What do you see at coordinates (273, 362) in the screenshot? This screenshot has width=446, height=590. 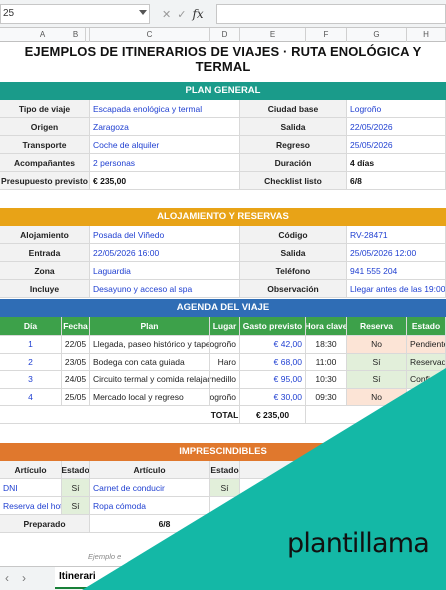 I see `agenda-gasto: € 68,00` at bounding box center [273, 362].